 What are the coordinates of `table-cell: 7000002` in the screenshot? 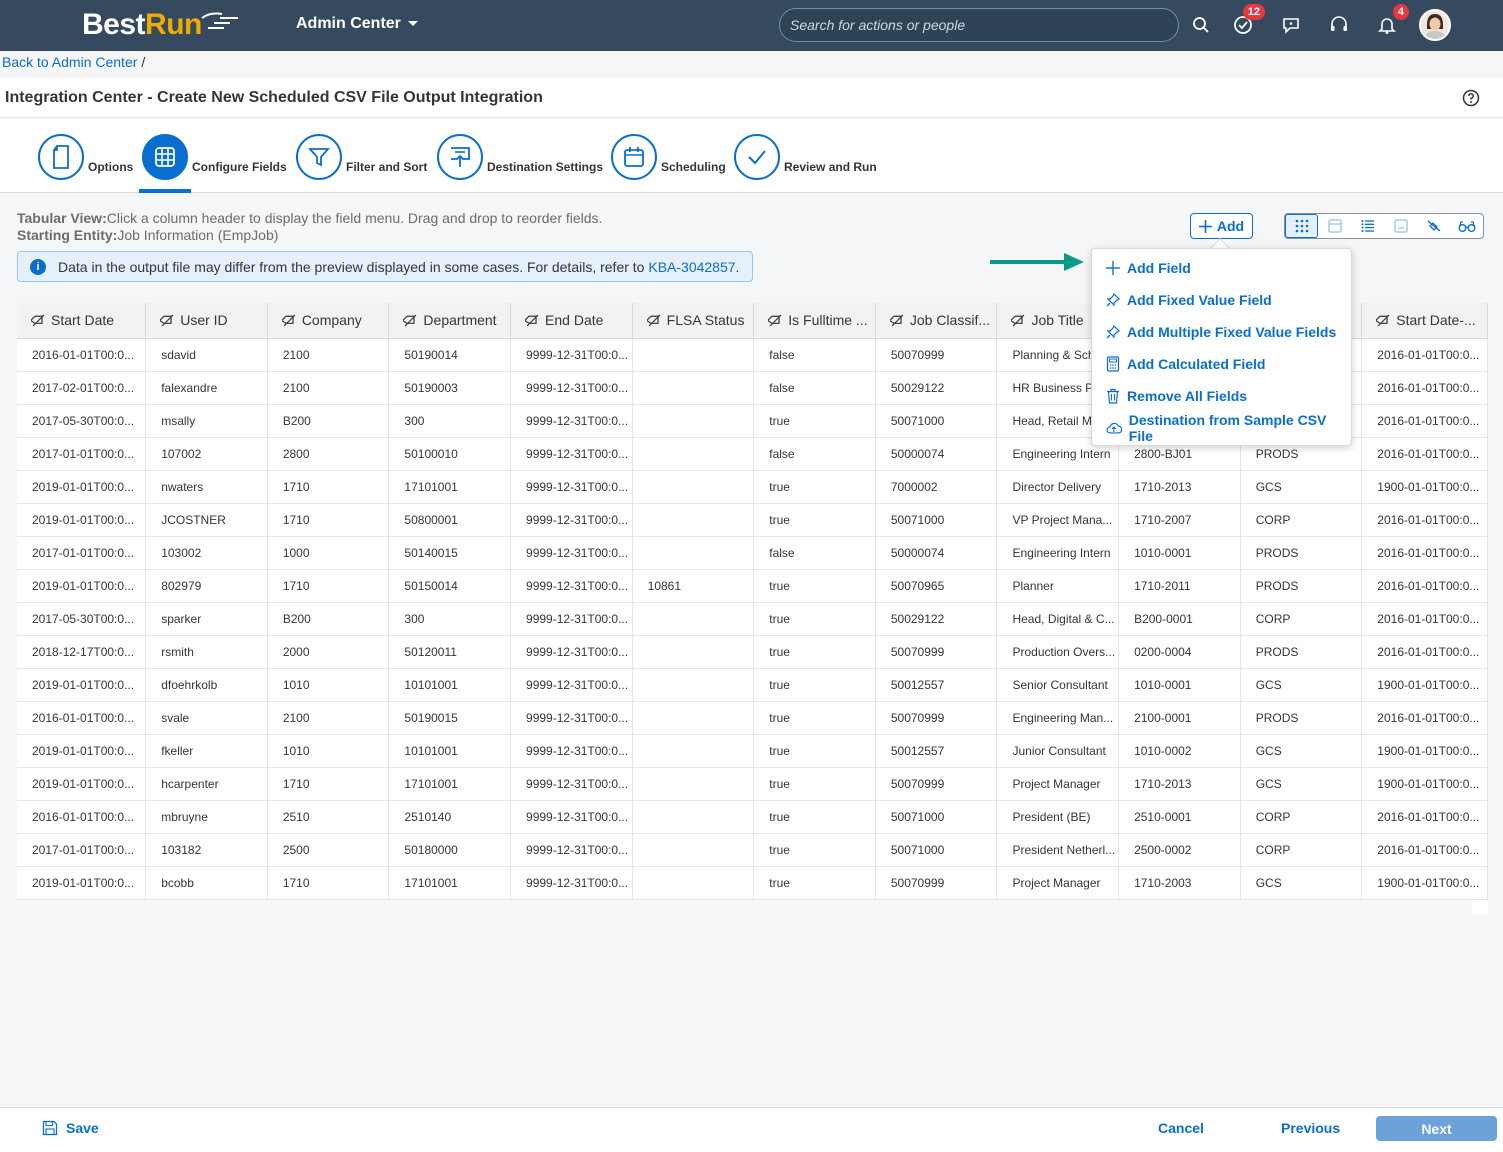 It's located at (936, 487).